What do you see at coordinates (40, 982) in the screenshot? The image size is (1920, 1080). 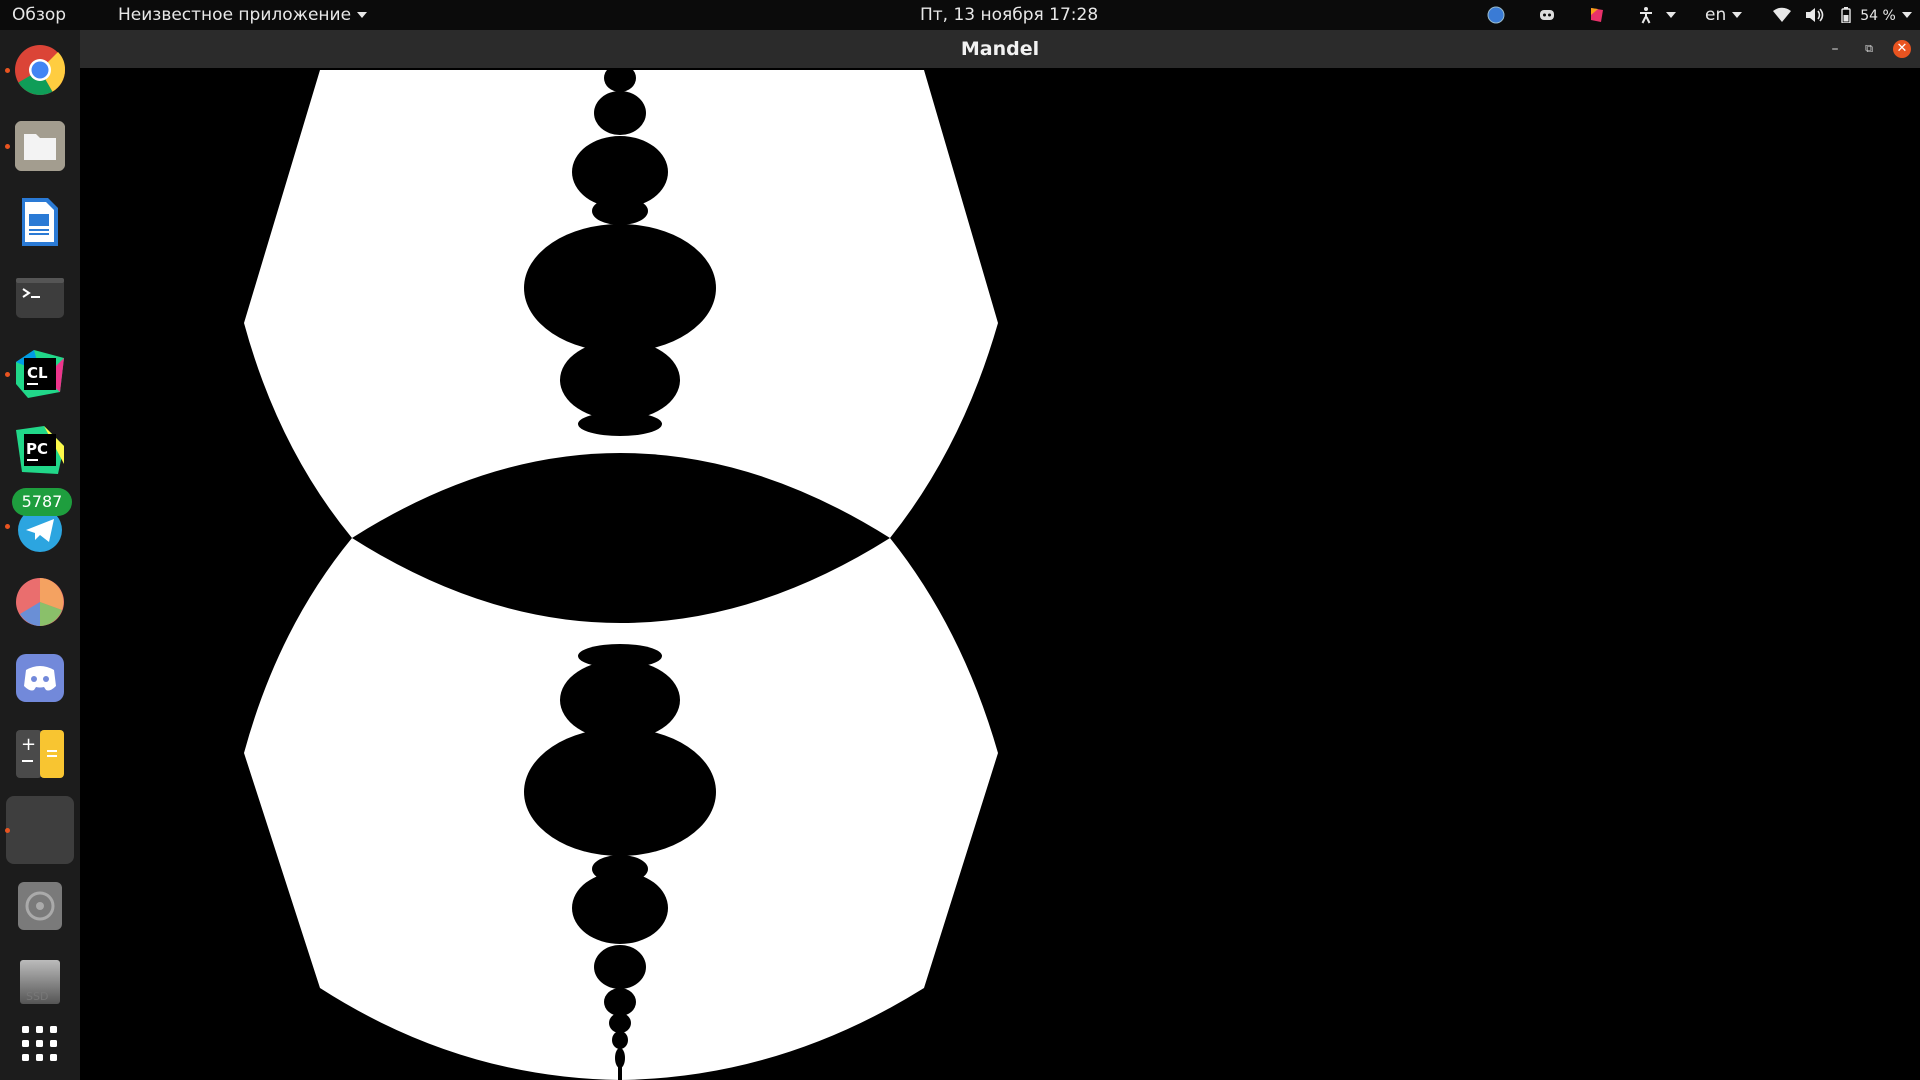 I see `dock-item-ssd: SSD` at bounding box center [40, 982].